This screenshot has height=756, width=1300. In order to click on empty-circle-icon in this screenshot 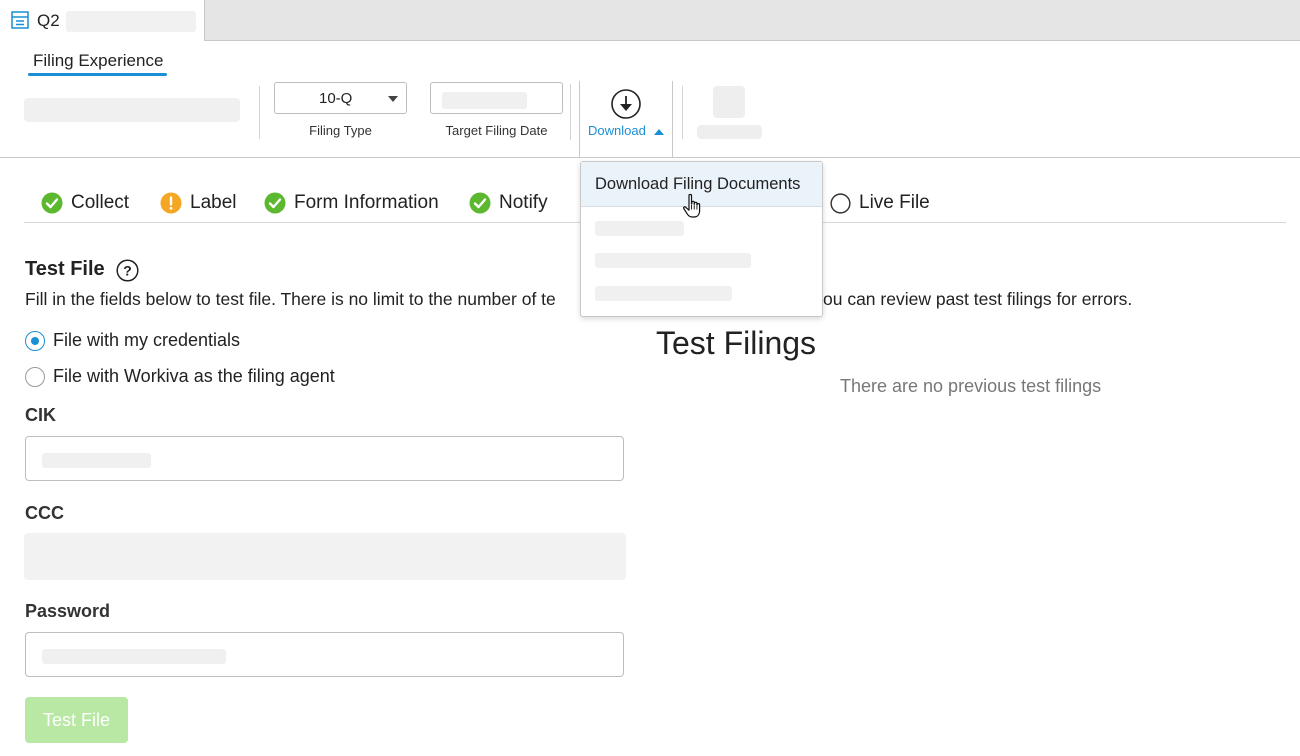, I will do `click(840, 203)`.